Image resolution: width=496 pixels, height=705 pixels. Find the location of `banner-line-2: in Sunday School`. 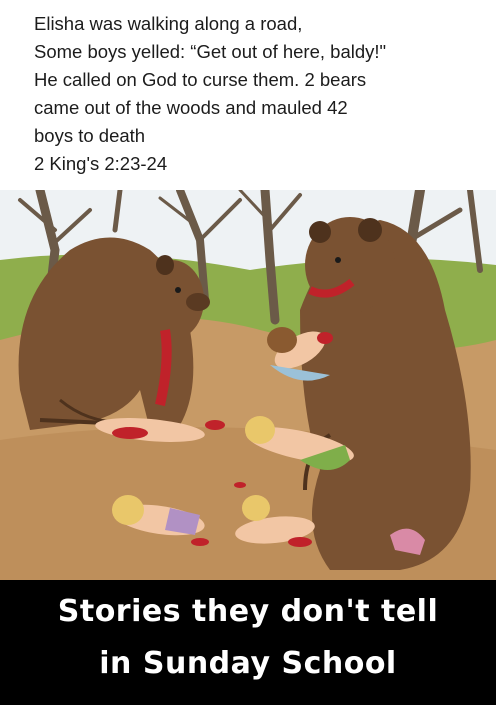

banner-line-2: in Sunday School is located at coordinates (248, 663).